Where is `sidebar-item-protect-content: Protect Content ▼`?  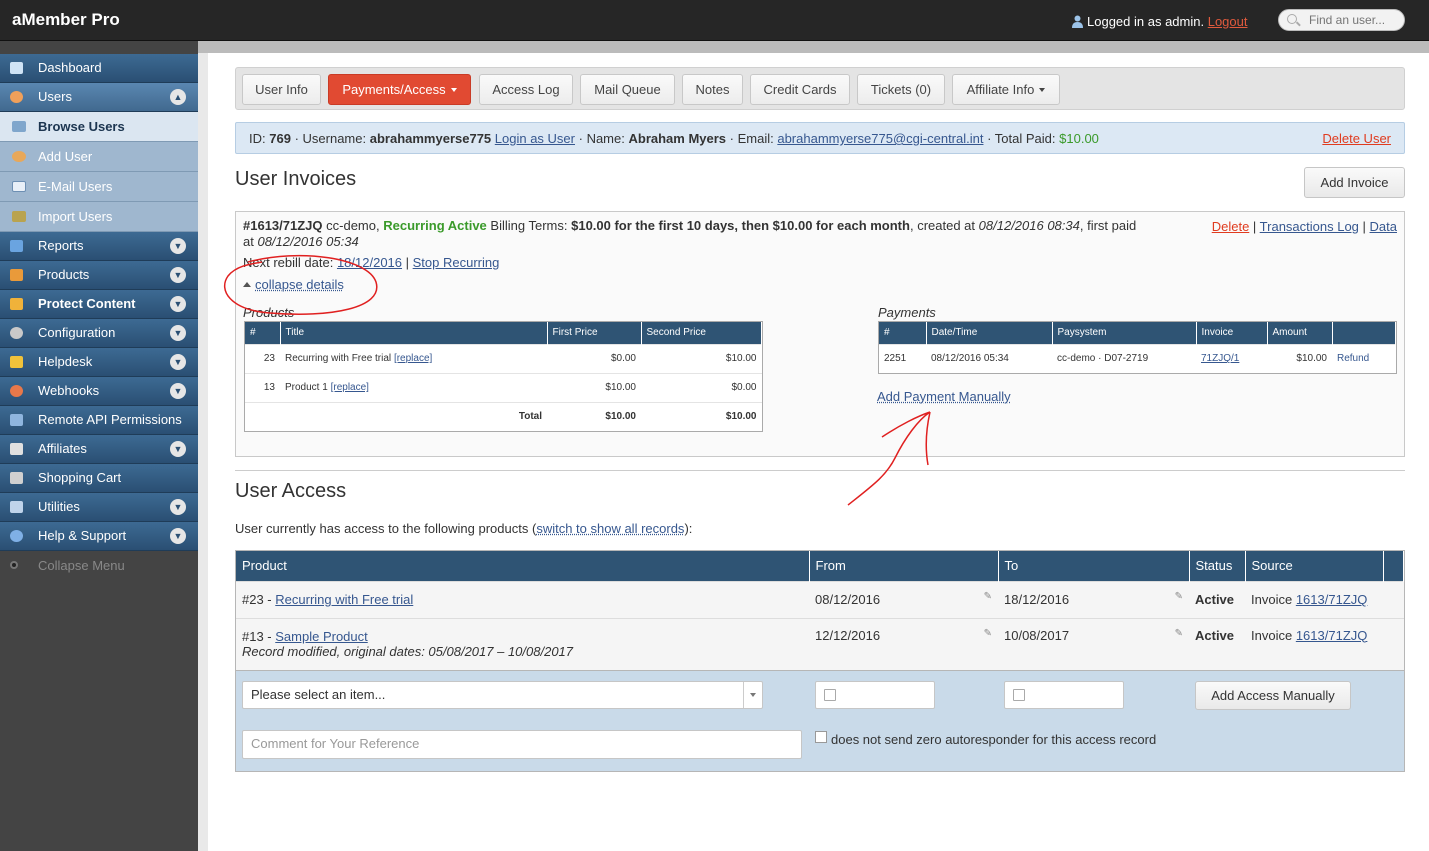
sidebar-item-protect-content: Protect Content ▼ is located at coordinates (99, 304).